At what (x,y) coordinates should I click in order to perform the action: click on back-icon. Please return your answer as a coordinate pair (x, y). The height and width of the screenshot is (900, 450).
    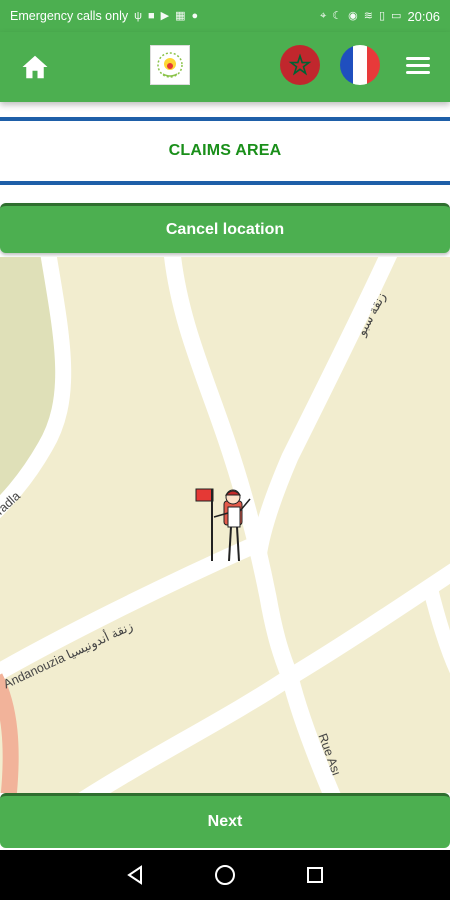
    Looking at the image, I should click on (134, 875).